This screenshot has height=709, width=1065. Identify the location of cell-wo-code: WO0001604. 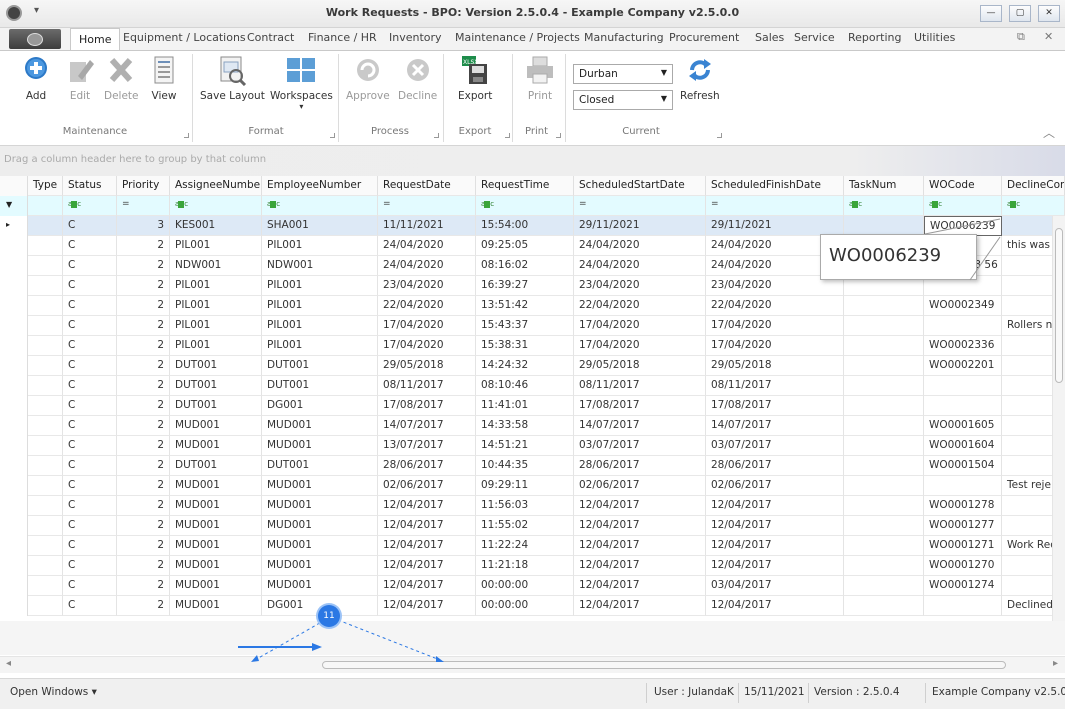
(963, 446).